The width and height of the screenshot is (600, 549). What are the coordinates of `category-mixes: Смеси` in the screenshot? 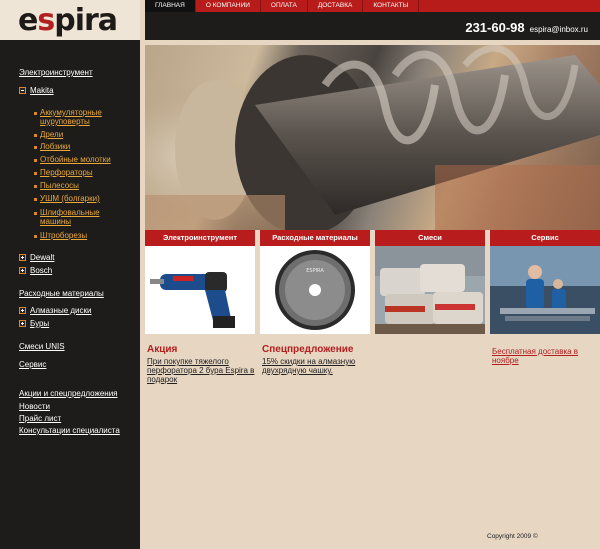 It's located at (430, 282).